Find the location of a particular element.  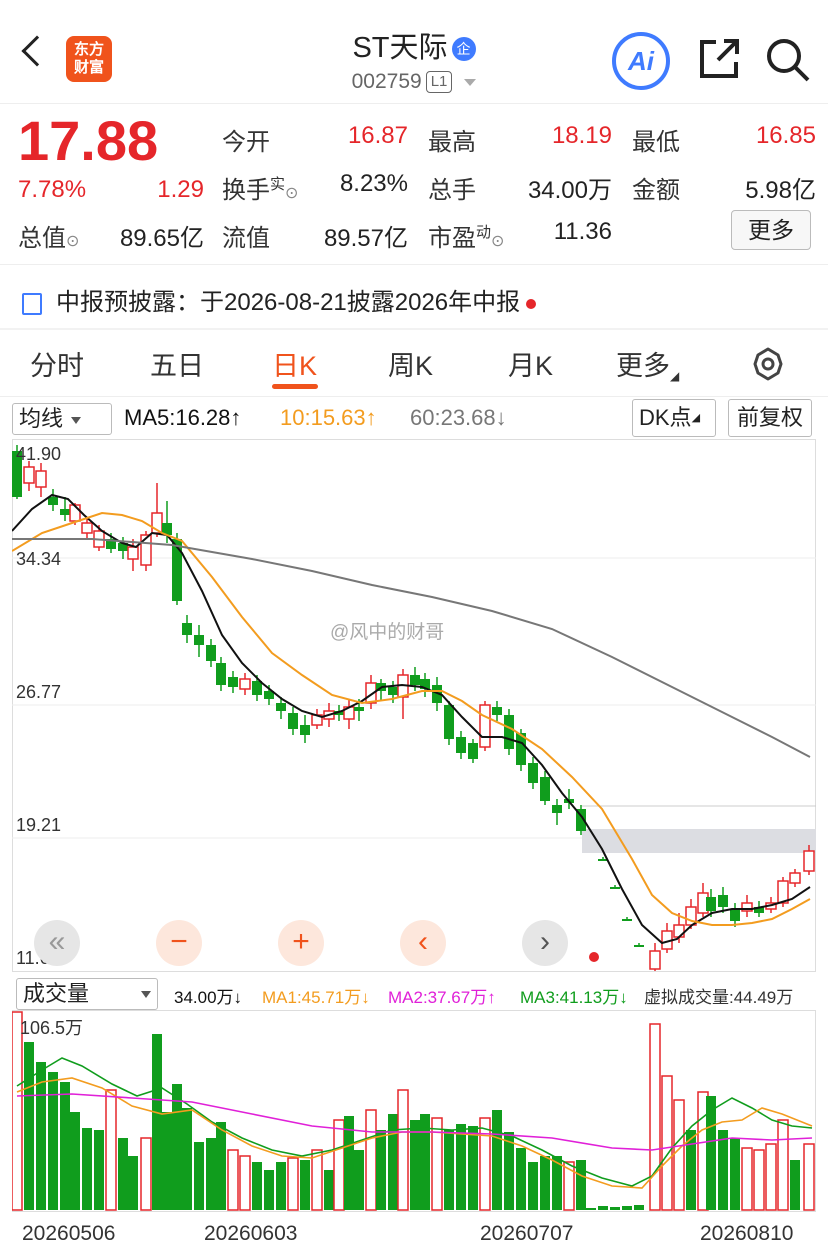

low-value: 16.85 is located at coordinates (785, 135).